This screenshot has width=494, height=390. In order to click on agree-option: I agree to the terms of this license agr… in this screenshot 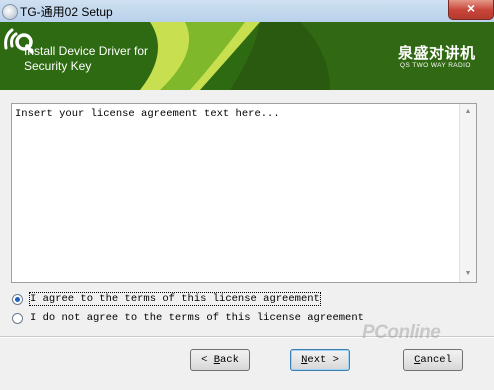, I will do `click(166, 300)`.